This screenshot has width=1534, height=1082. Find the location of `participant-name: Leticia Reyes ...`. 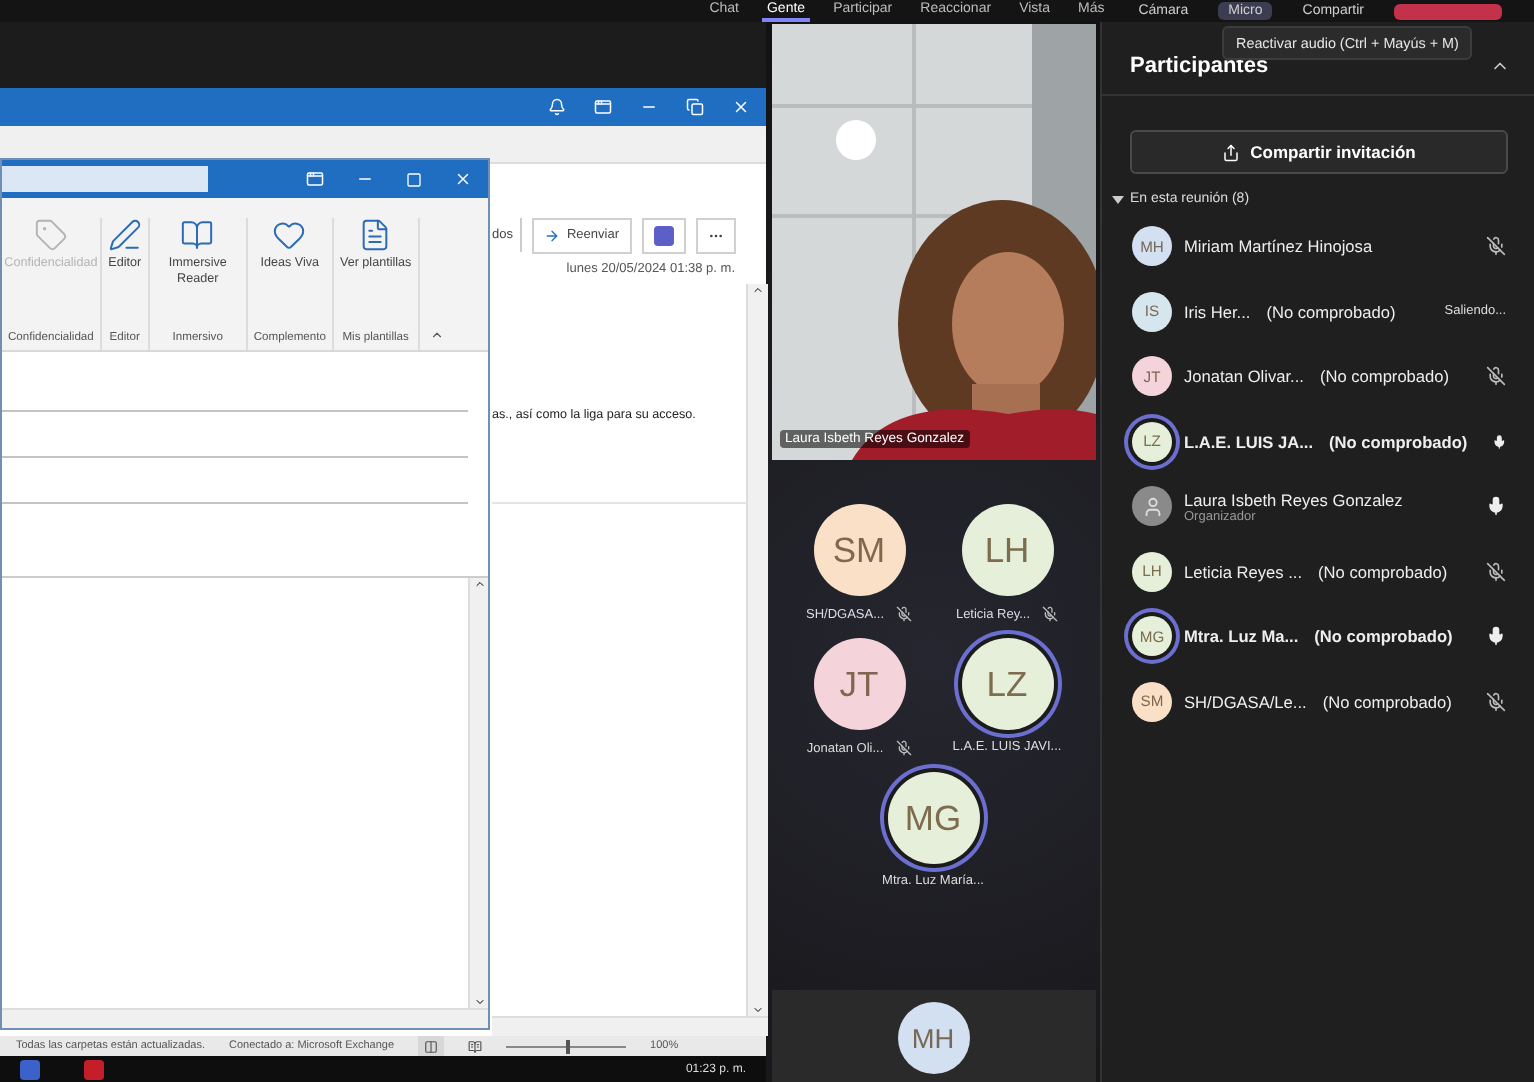

participant-name: Leticia Reyes ... is located at coordinates (1243, 571).